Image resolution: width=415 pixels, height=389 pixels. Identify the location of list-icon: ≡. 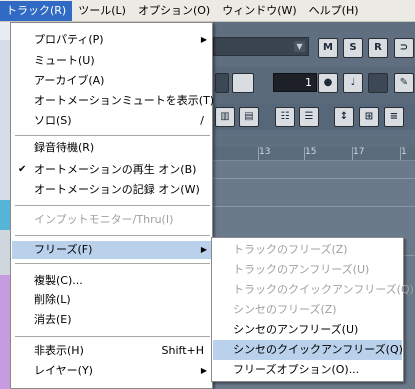
(394, 117).